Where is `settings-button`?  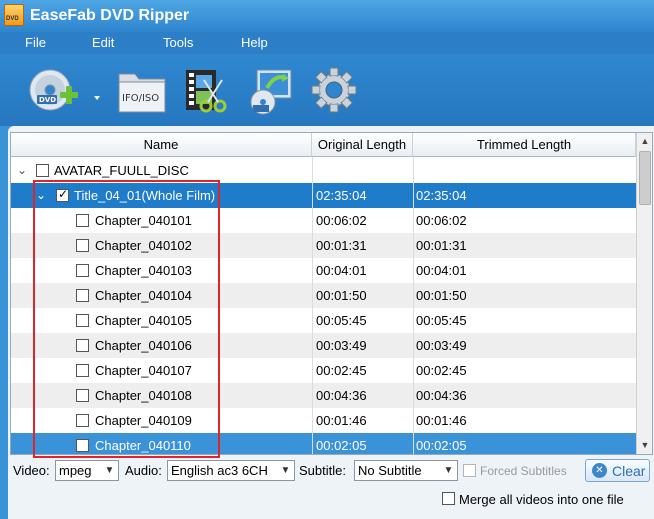
settings-button is located at coordinates (338, 91).